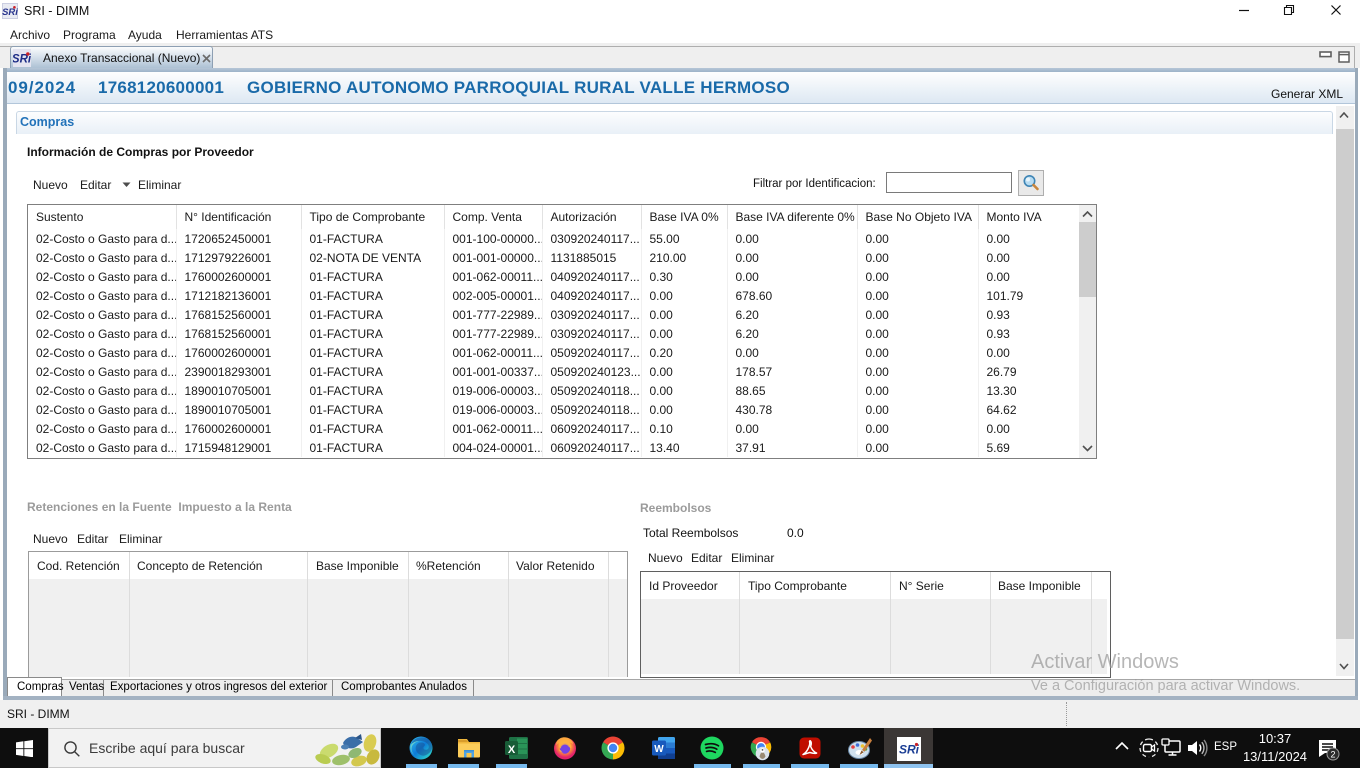  I want to click on svg-text: W, so click(659, 749).